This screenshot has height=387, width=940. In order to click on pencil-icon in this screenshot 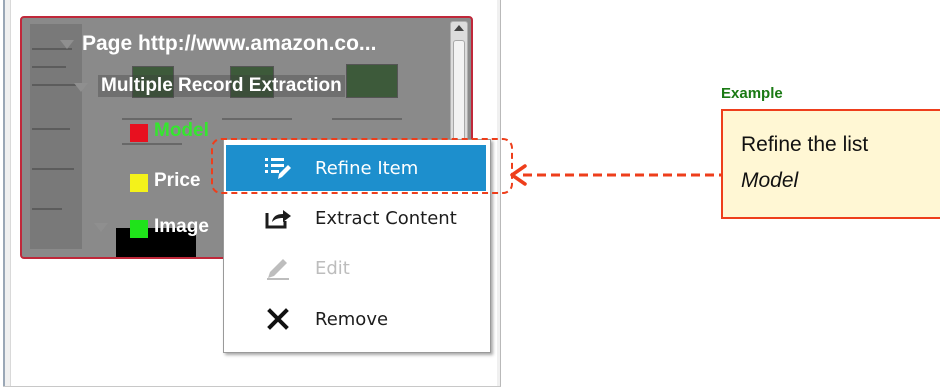, I will do `click(278, 269)`.